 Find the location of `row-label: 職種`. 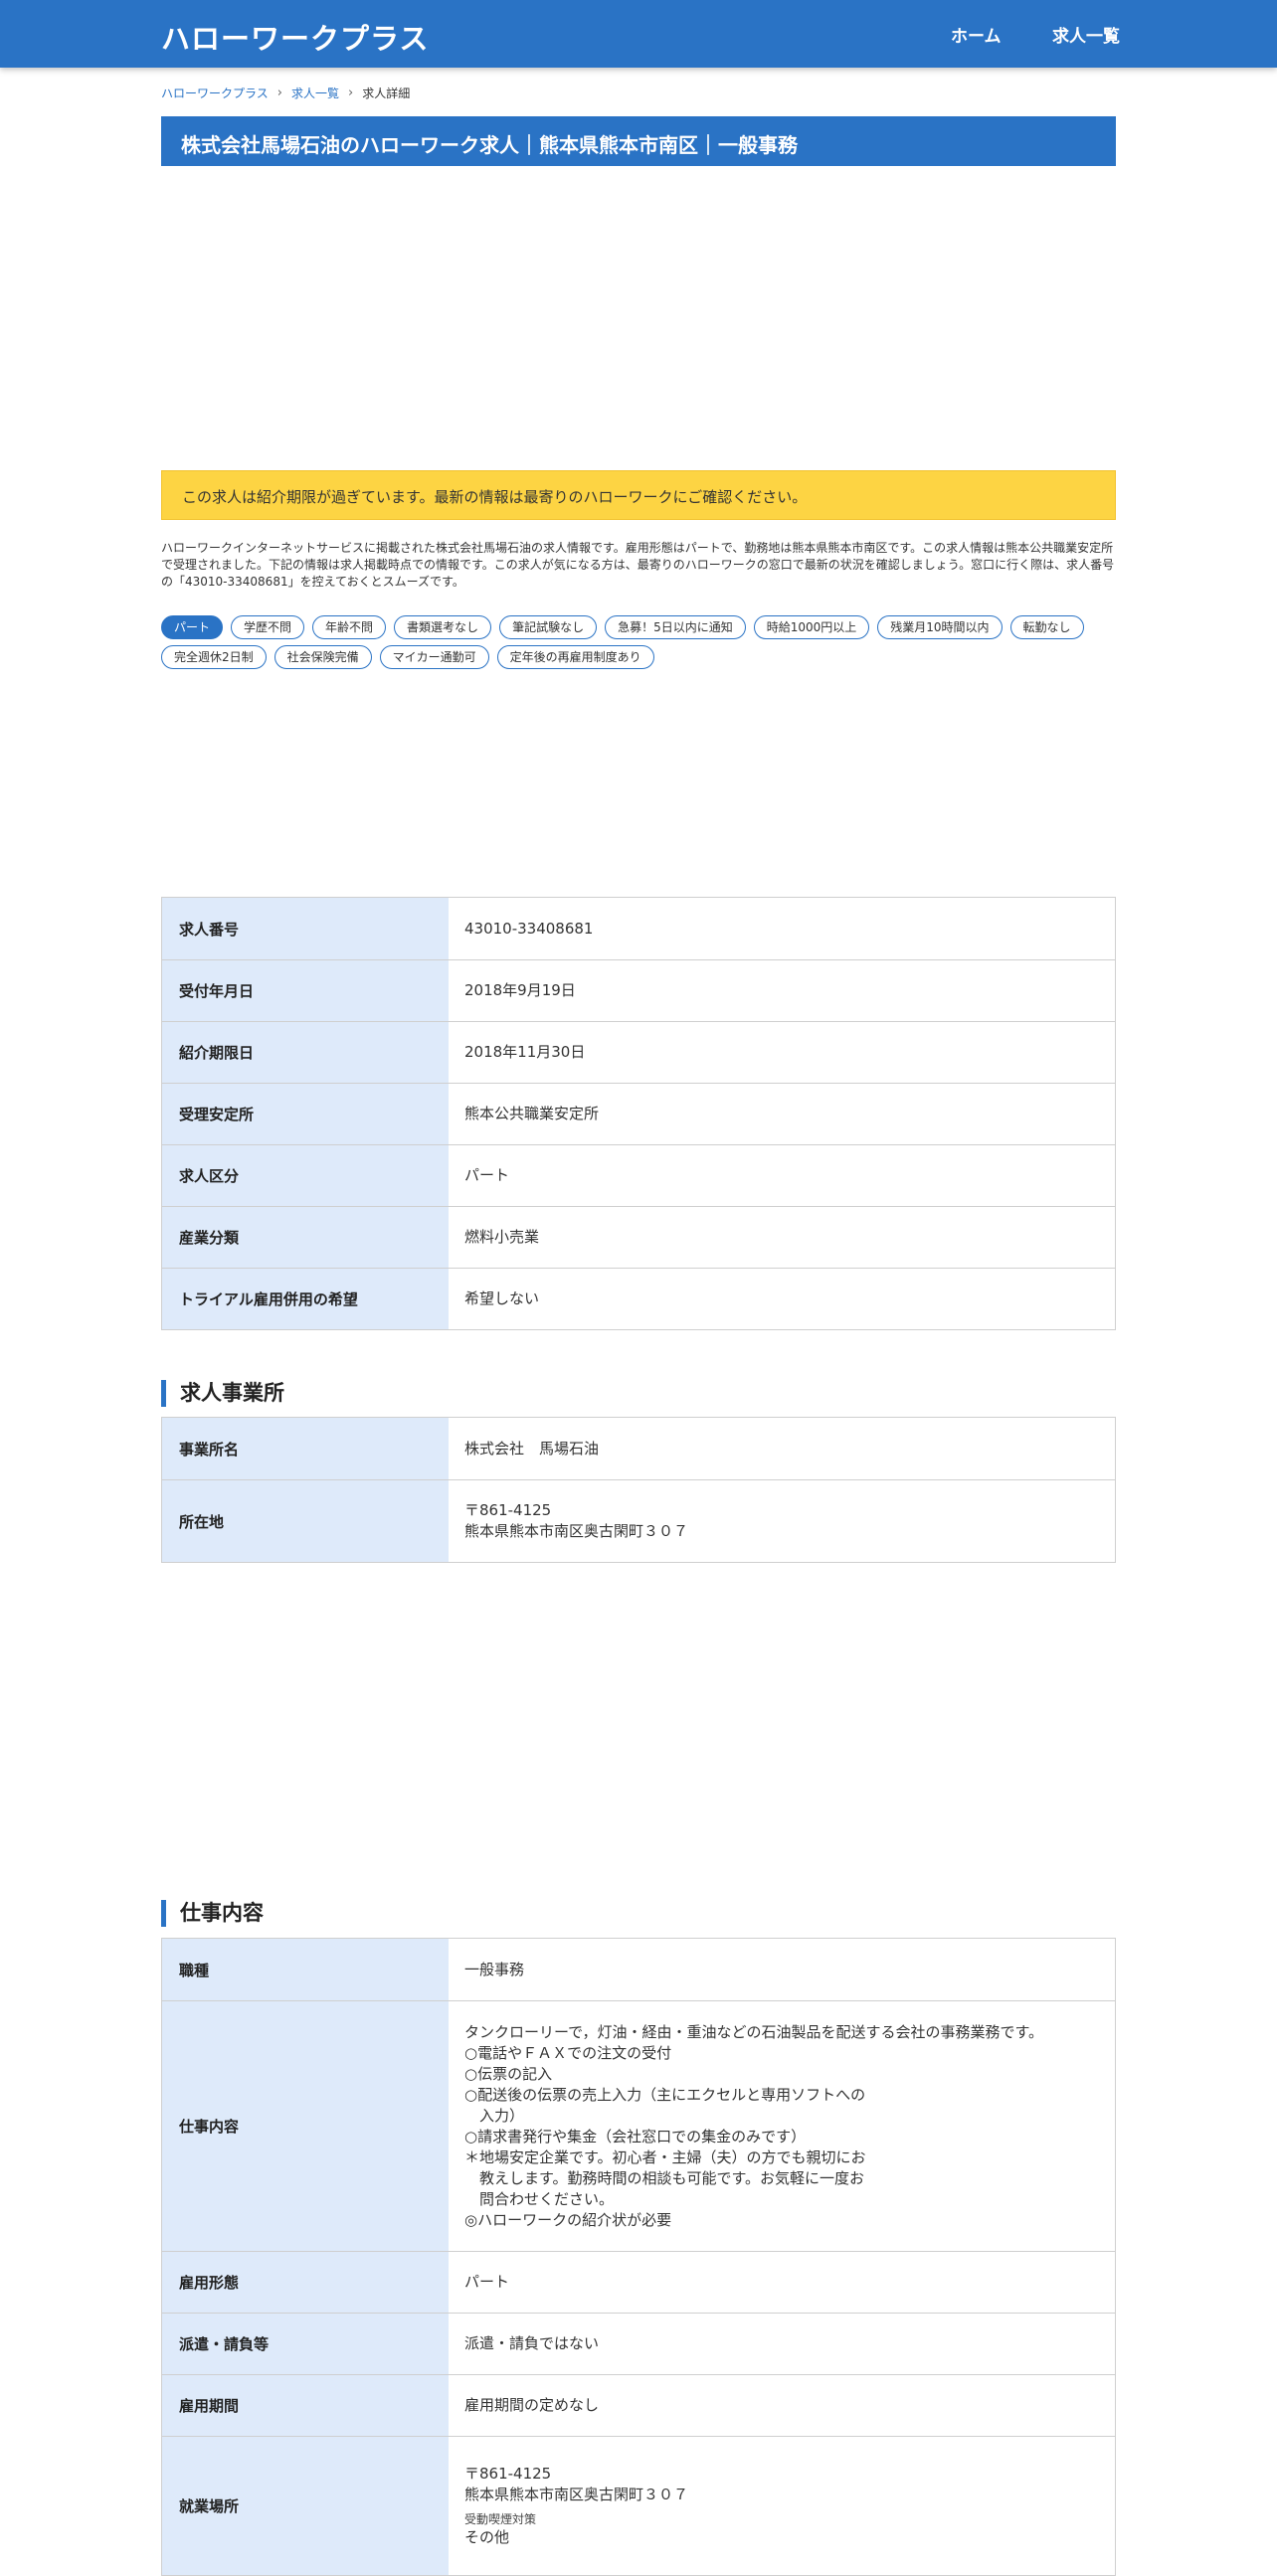

row-label: 職種 is located at coordinates (306, 1969).